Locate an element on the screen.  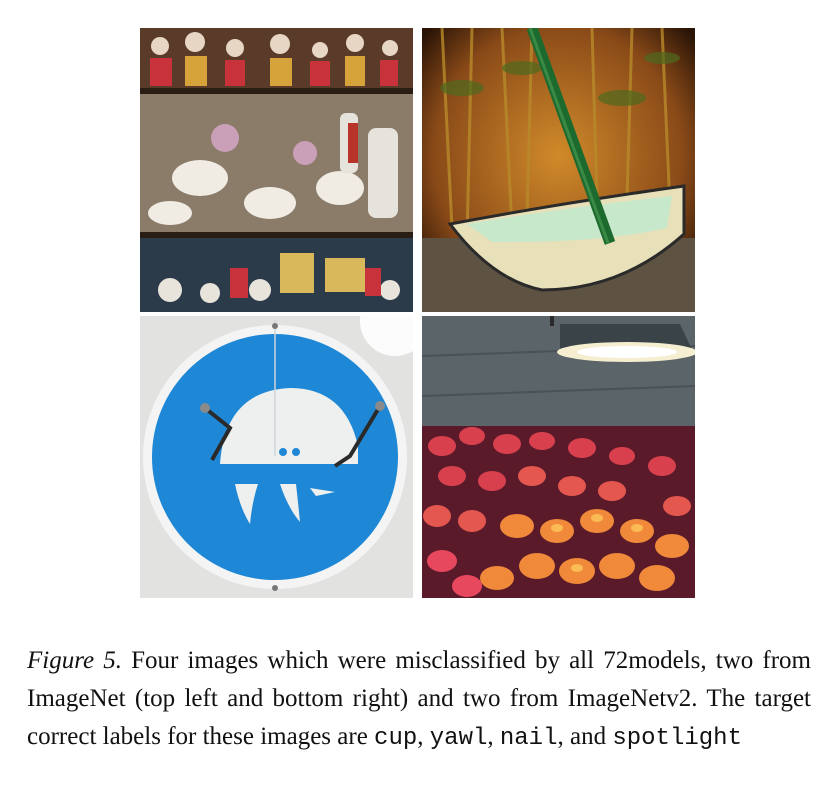
image-cup-shelf is located at coordinates (276, 170).